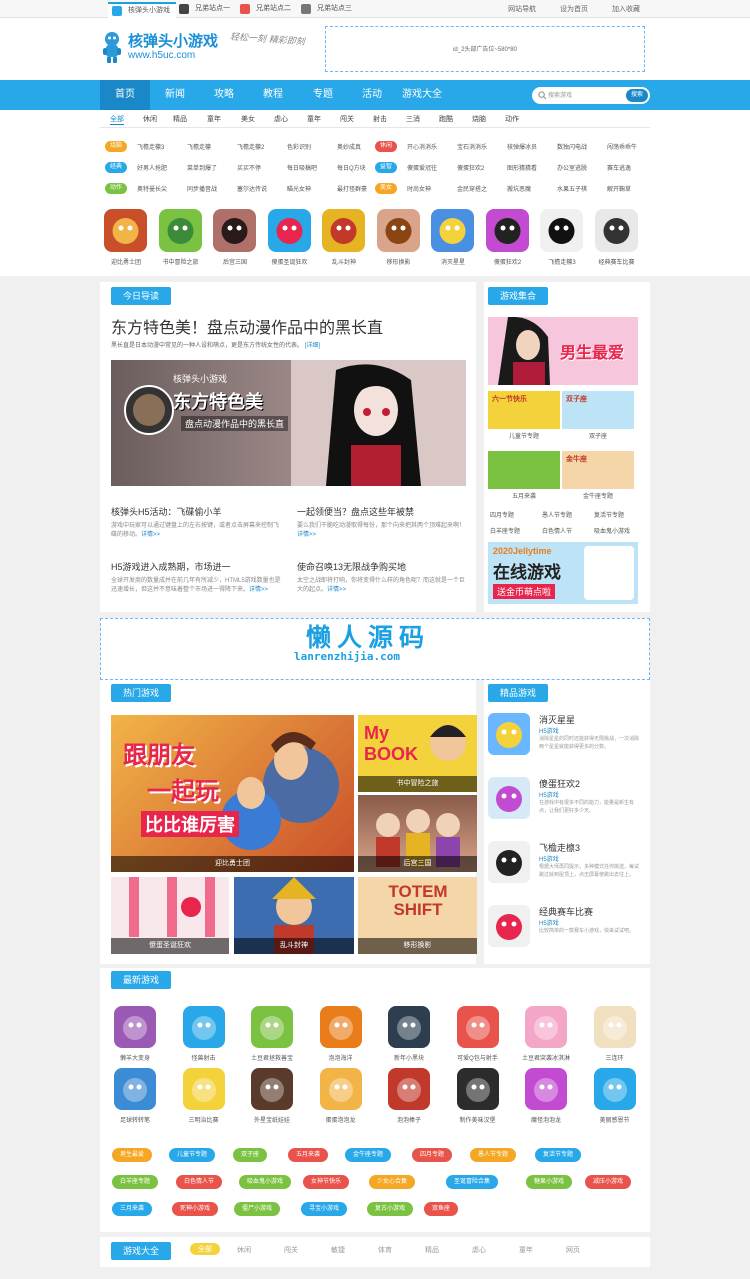 Image resolution: width=750 pixels, height=1279 pixels. Describe the element at coordinates (558, 1155) in the screenshot. I see `topic-pill: 复活节专题` at that location.